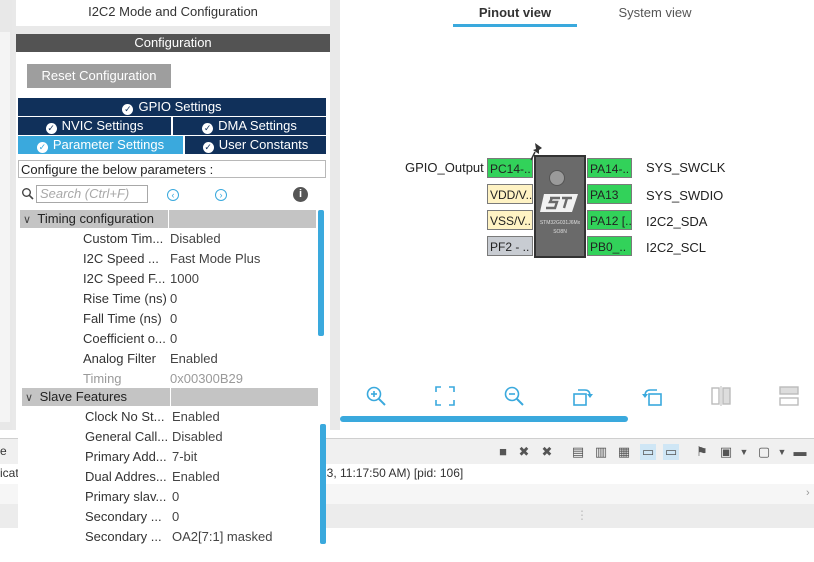 This screenshot has height=562, width=814. Describe the element at coordinates (547, 452) in the screenshot. I see `remove-all-icon: ✖` at that location.